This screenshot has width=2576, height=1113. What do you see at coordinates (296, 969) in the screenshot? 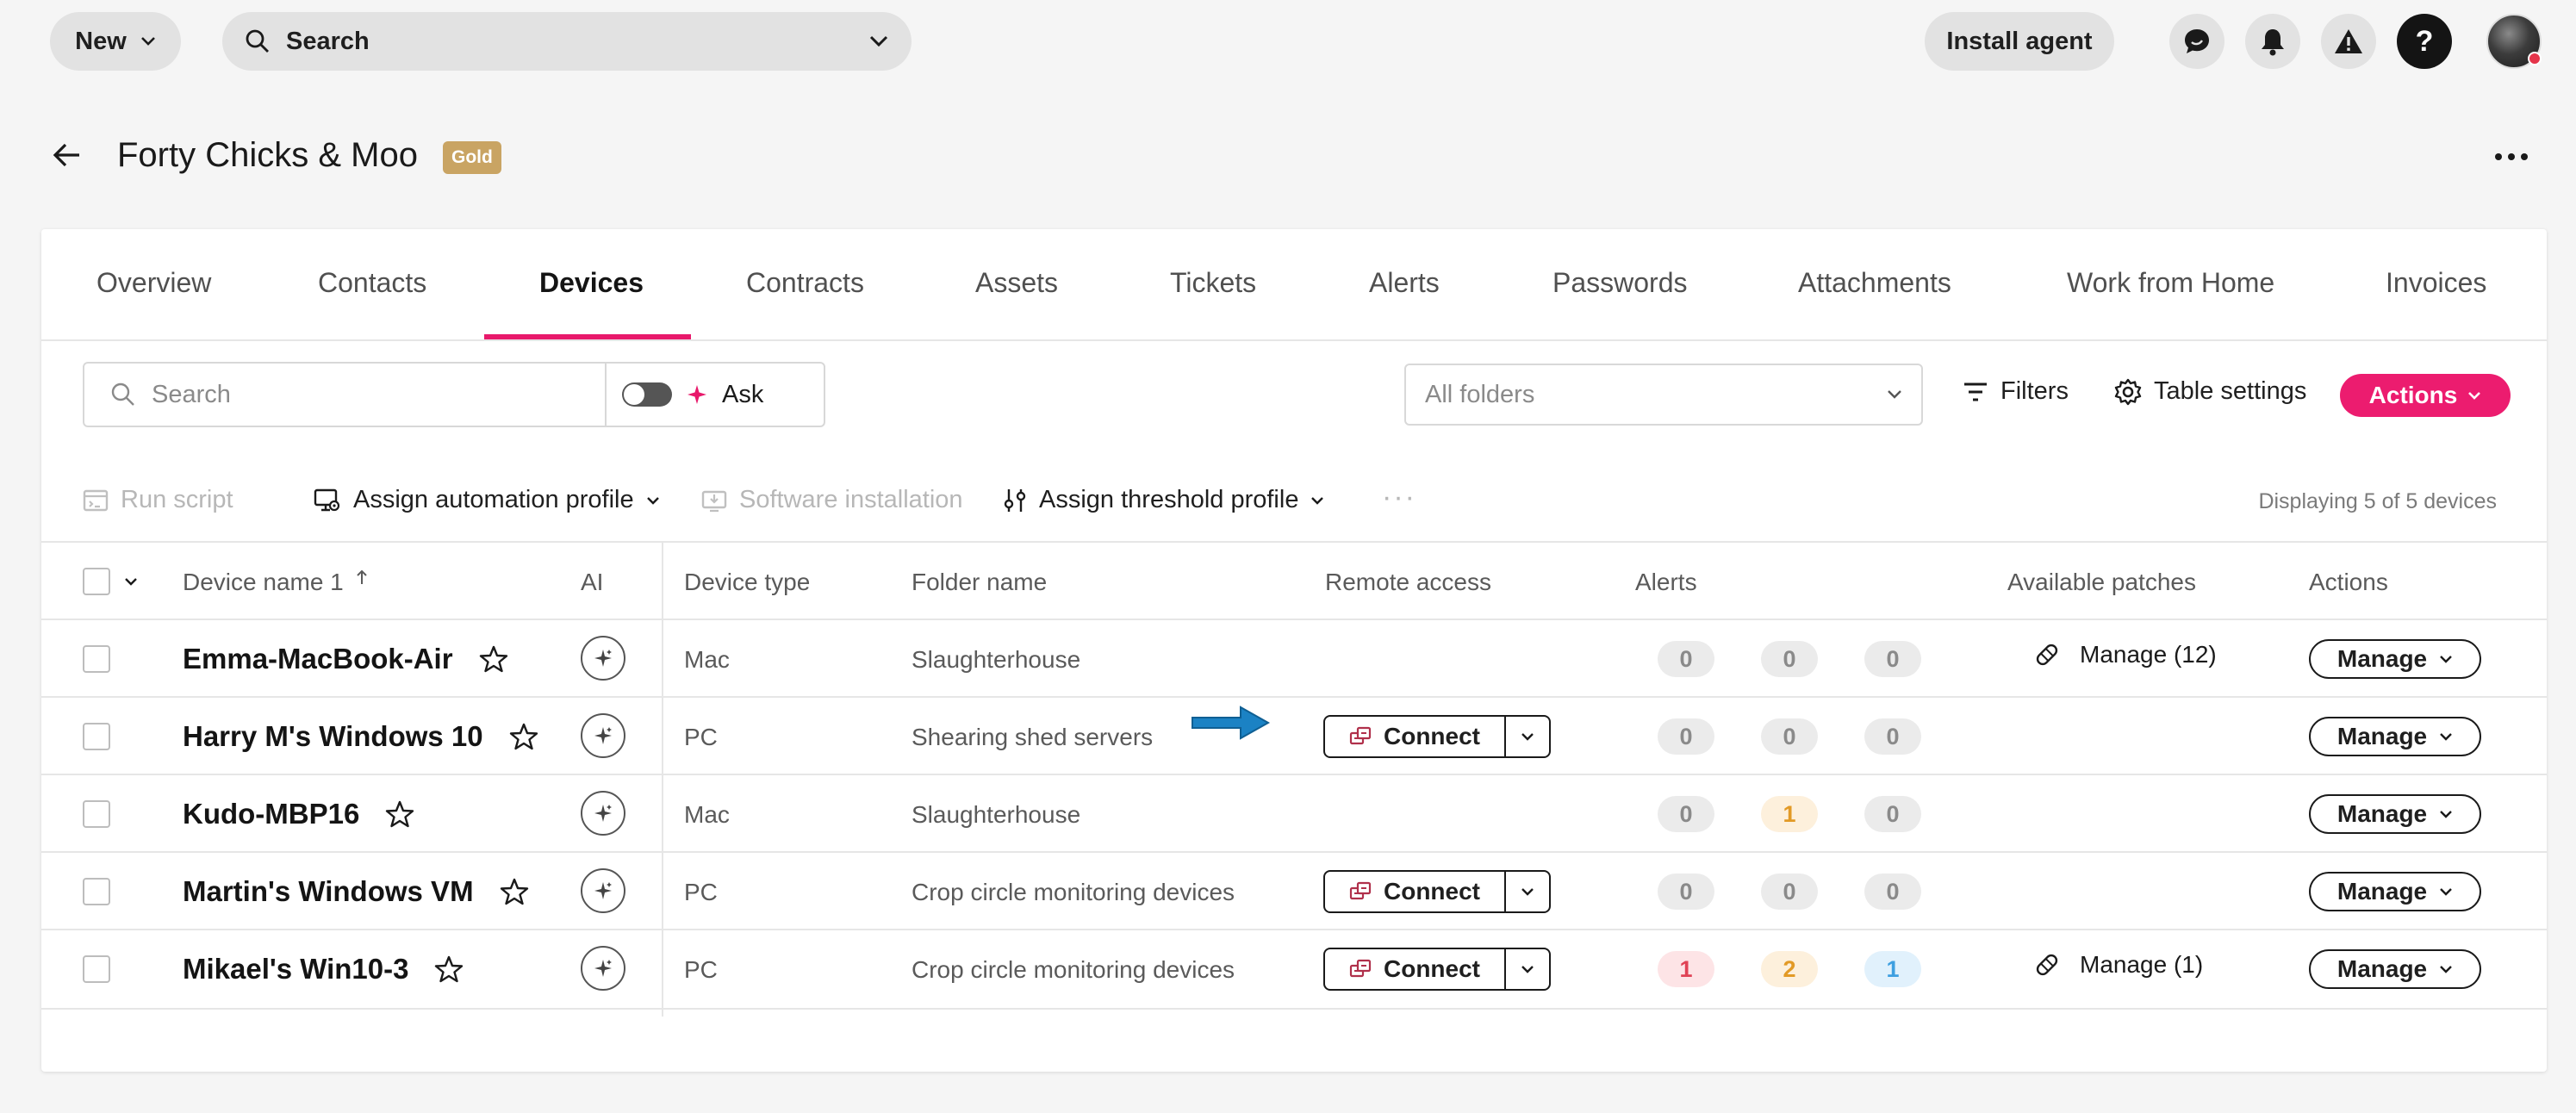
I see `device-name: Mikael's Win10-3` at bounding box center [296, 969].